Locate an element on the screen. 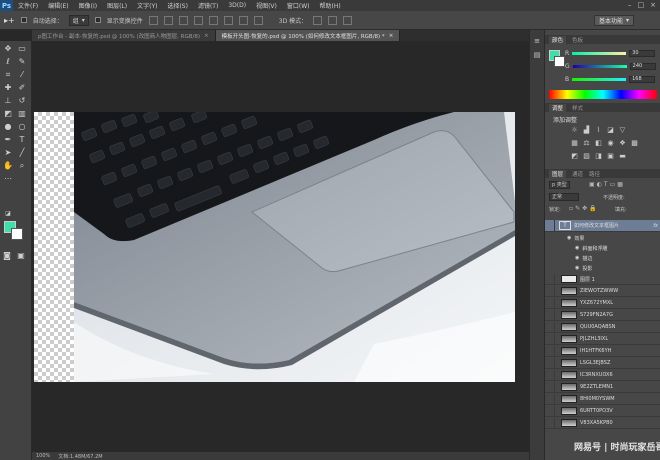 Image resolution: width=660 pixels, height=460 pixels. layer-row: LSGL3EJBSZ is located at coordinates (602, 363).